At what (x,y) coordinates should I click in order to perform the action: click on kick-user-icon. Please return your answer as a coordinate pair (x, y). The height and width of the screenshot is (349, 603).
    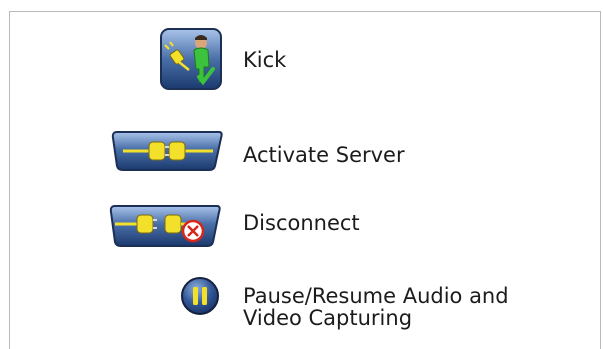
    Looking at the image, I should click on (191, 59).